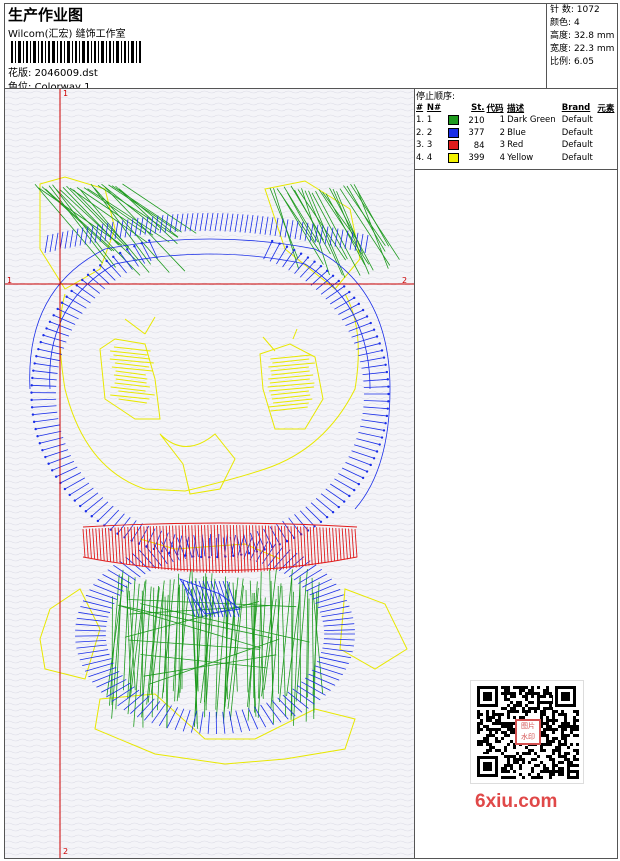 This screenshot has height=861, width=620. What do you see at coordinates (502, 132) in the screenshot?
I see `row-code: 2` at bounding box center [502, 132].